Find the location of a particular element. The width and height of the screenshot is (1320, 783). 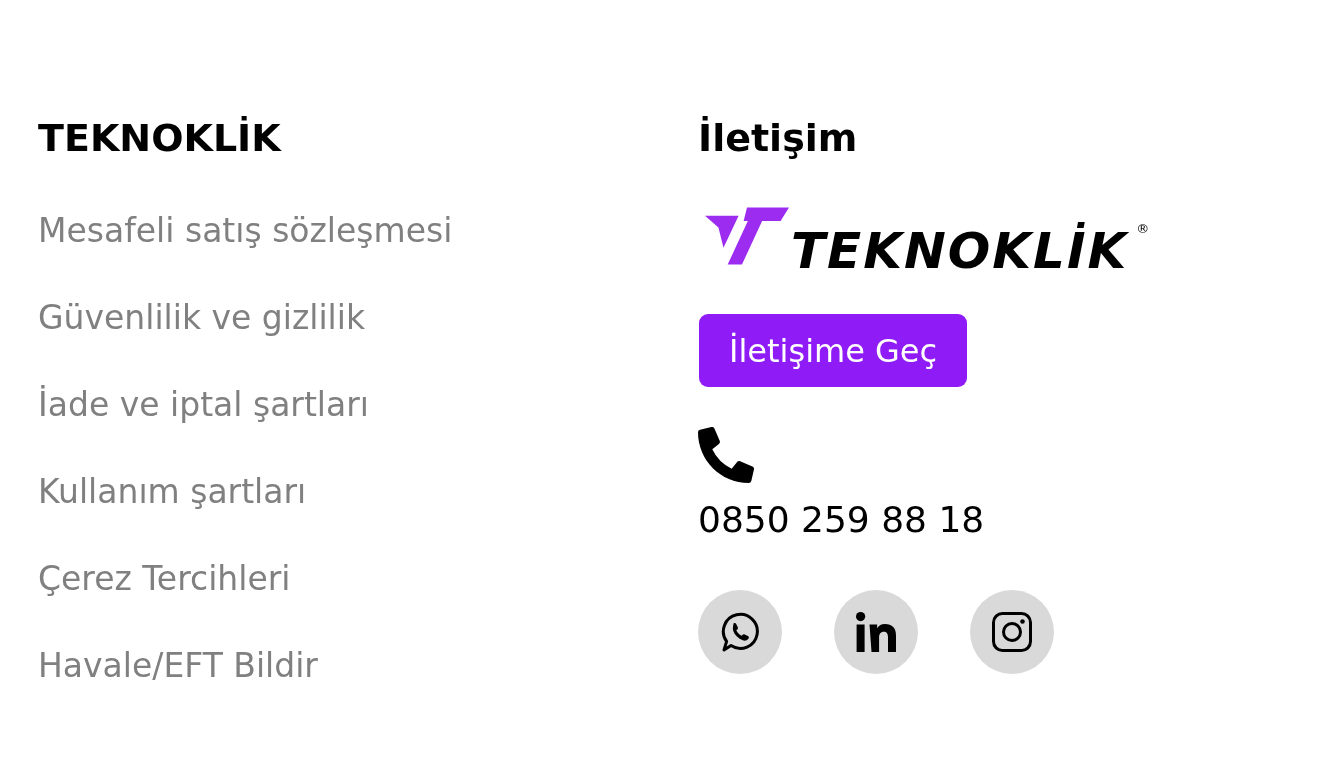

logo-wordmark: TEKNOKLİK is located at coordinates (960, 251).